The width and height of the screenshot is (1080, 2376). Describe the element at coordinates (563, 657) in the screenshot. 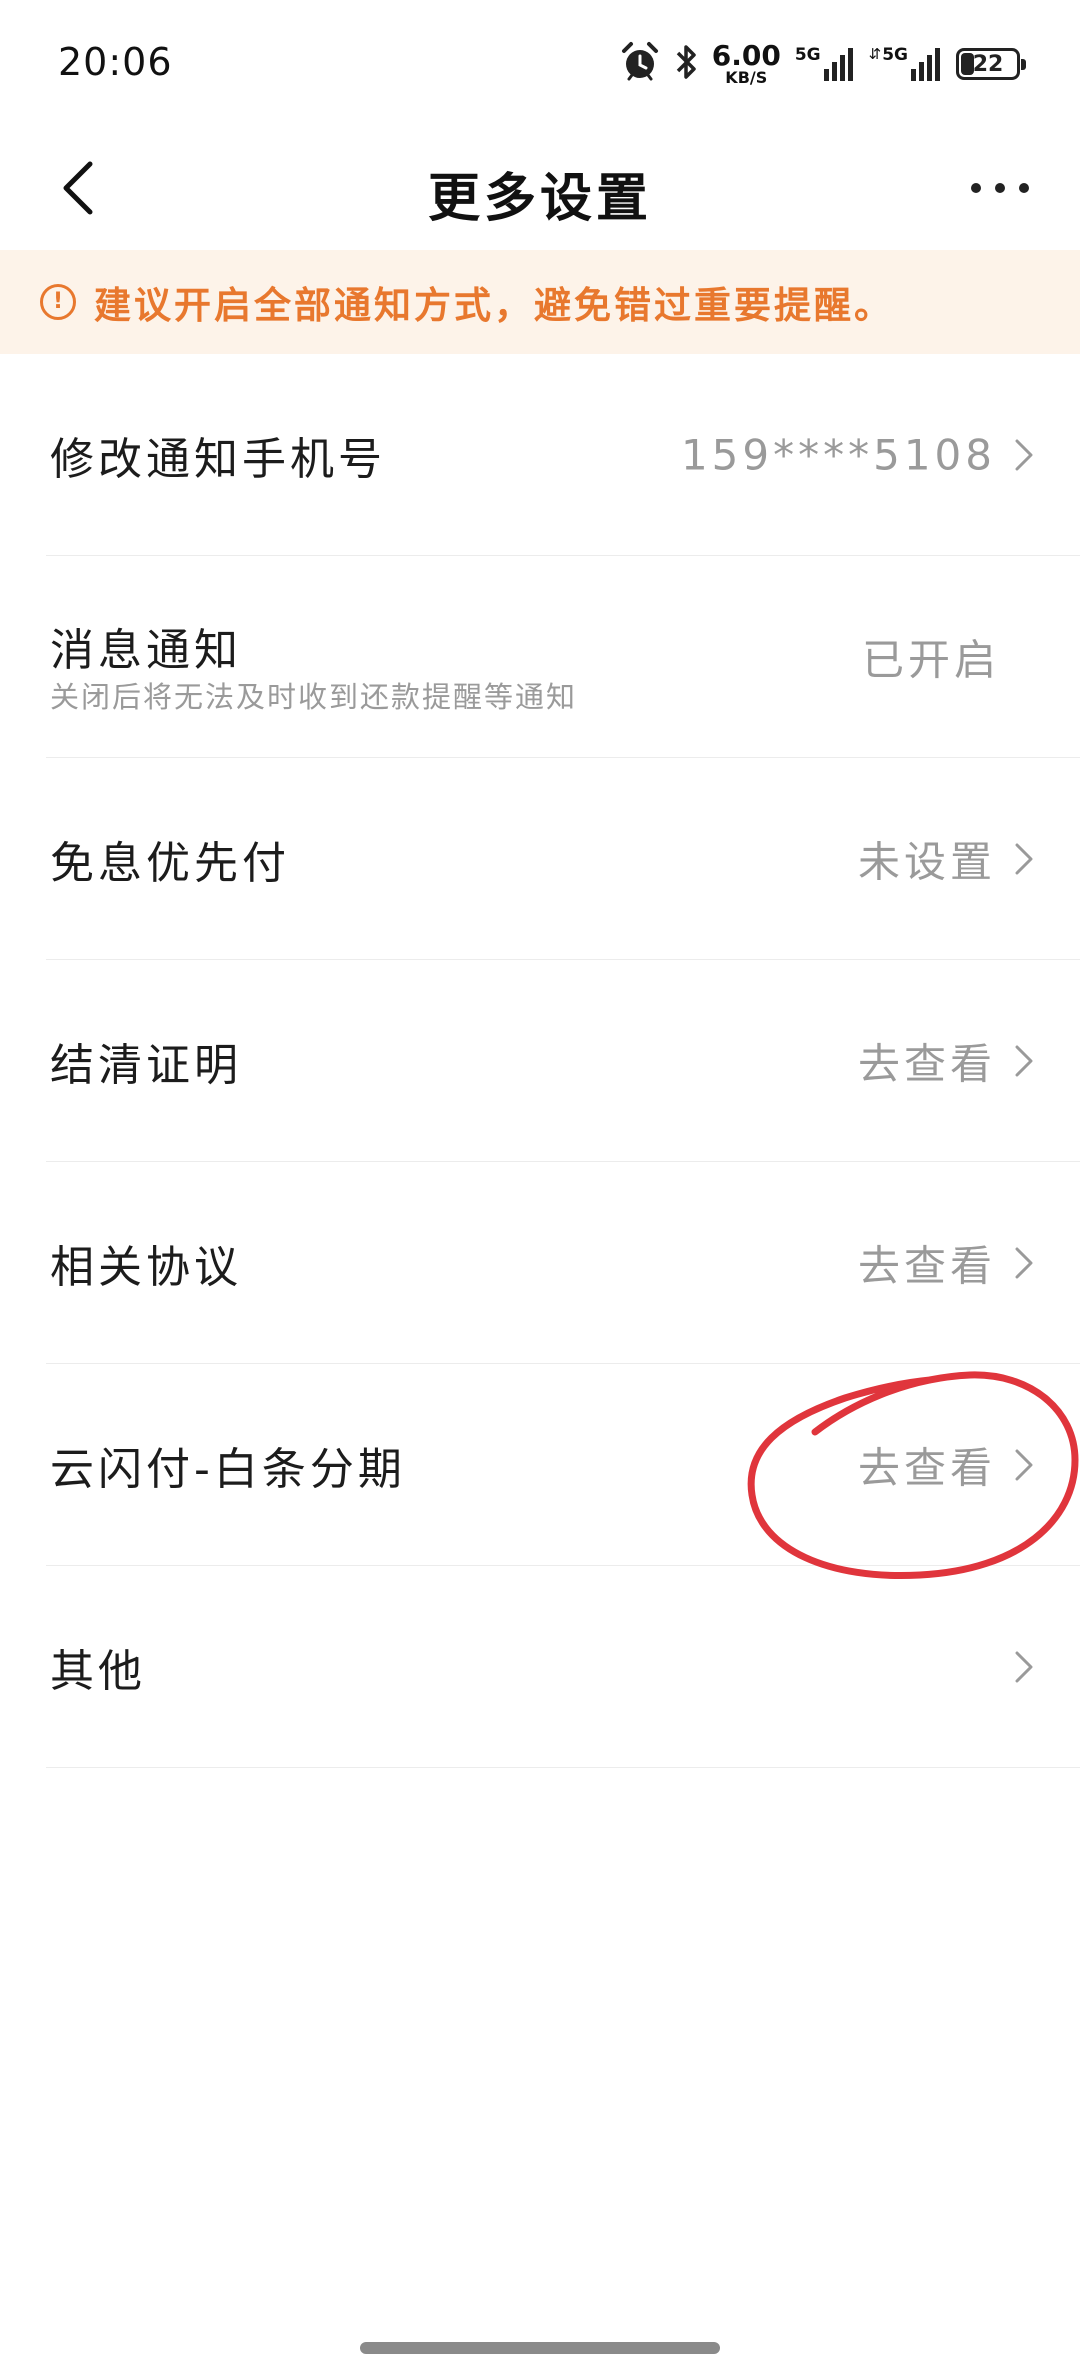

I see `setting-row-message-notification: 消息通知 关闭后将无法及时收到还款提醒等通知 已开启` at that location.